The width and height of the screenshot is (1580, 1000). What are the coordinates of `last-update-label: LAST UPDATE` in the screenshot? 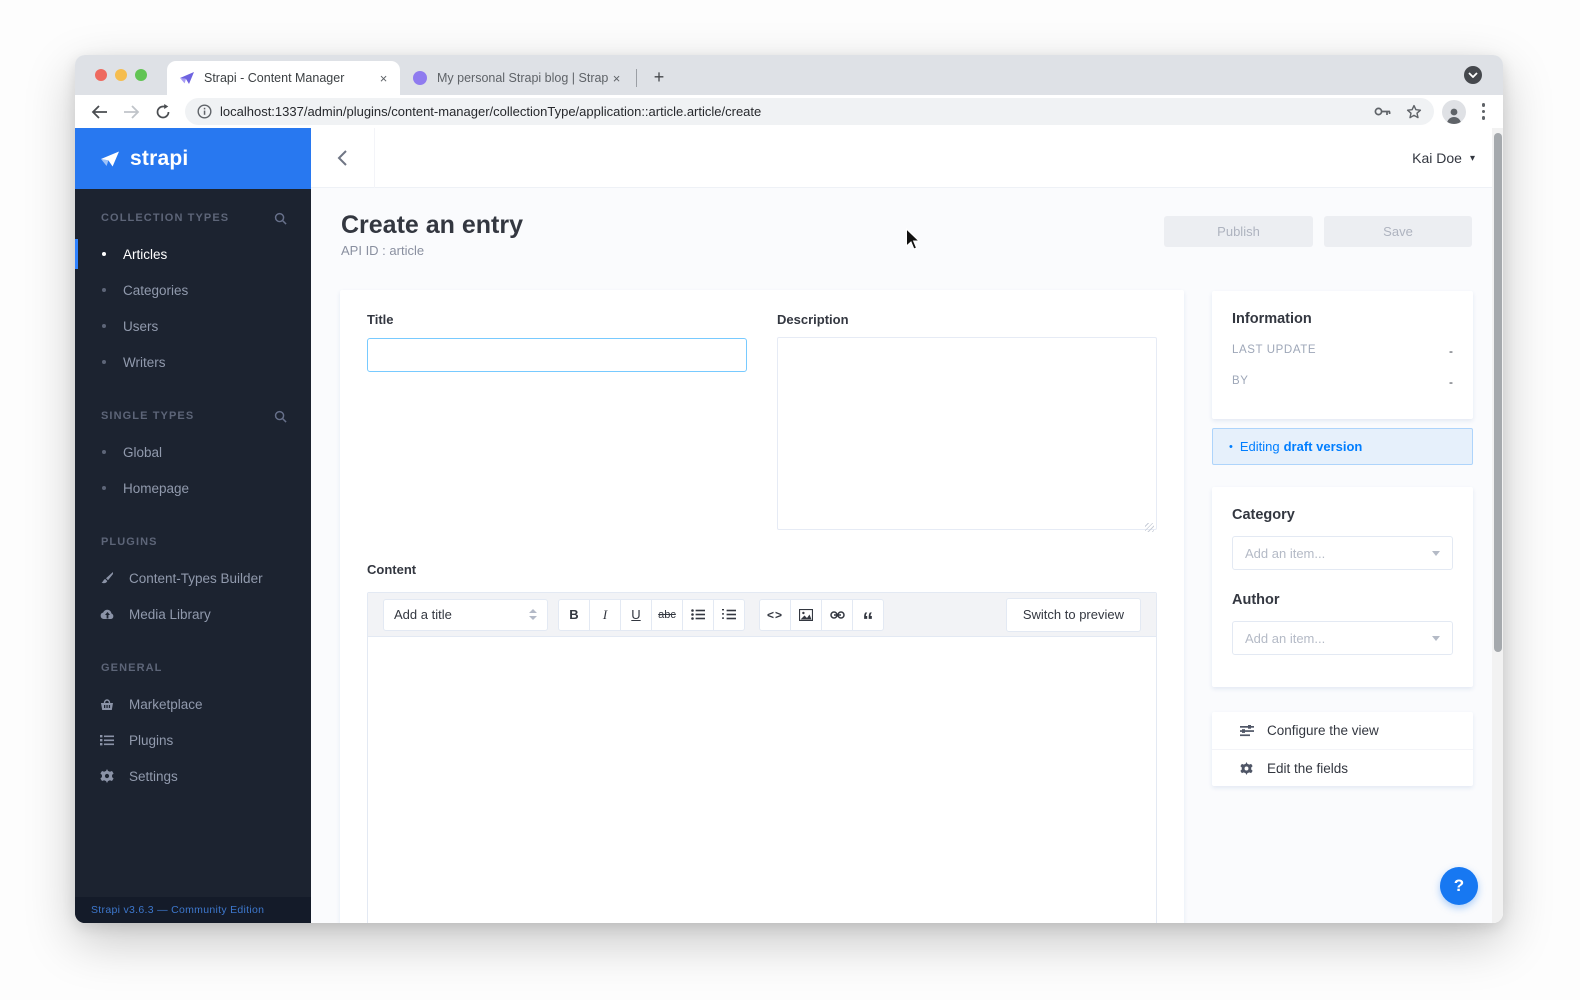 It's located at (1274, 350).